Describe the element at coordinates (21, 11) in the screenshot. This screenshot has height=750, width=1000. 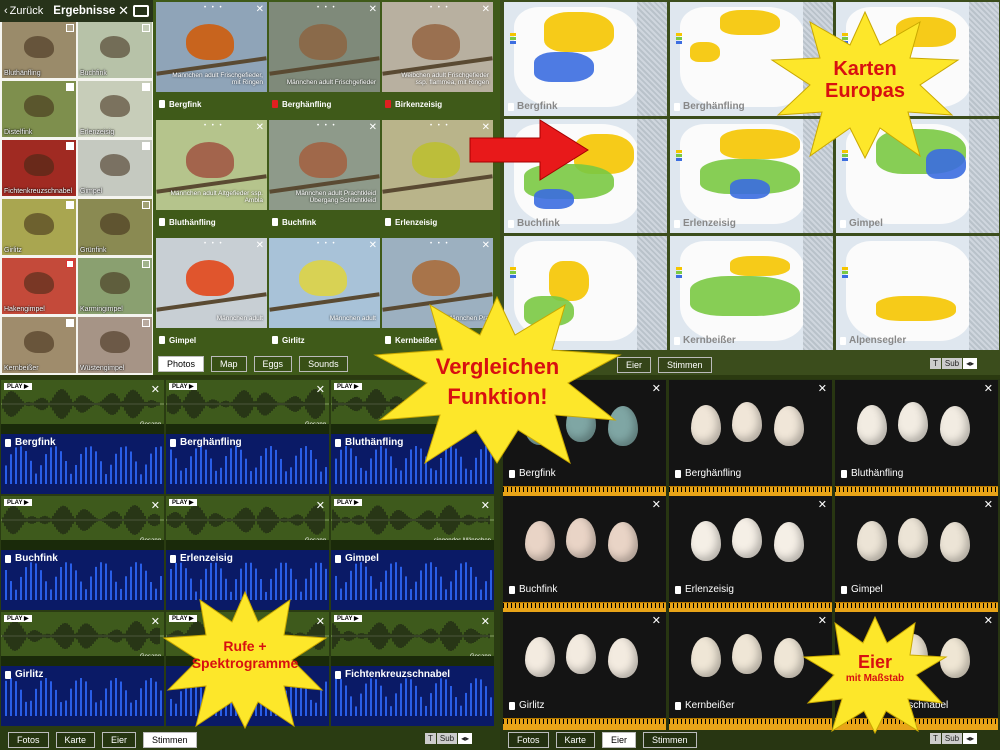
I see `back-button: ‹ Zurück` at that location.